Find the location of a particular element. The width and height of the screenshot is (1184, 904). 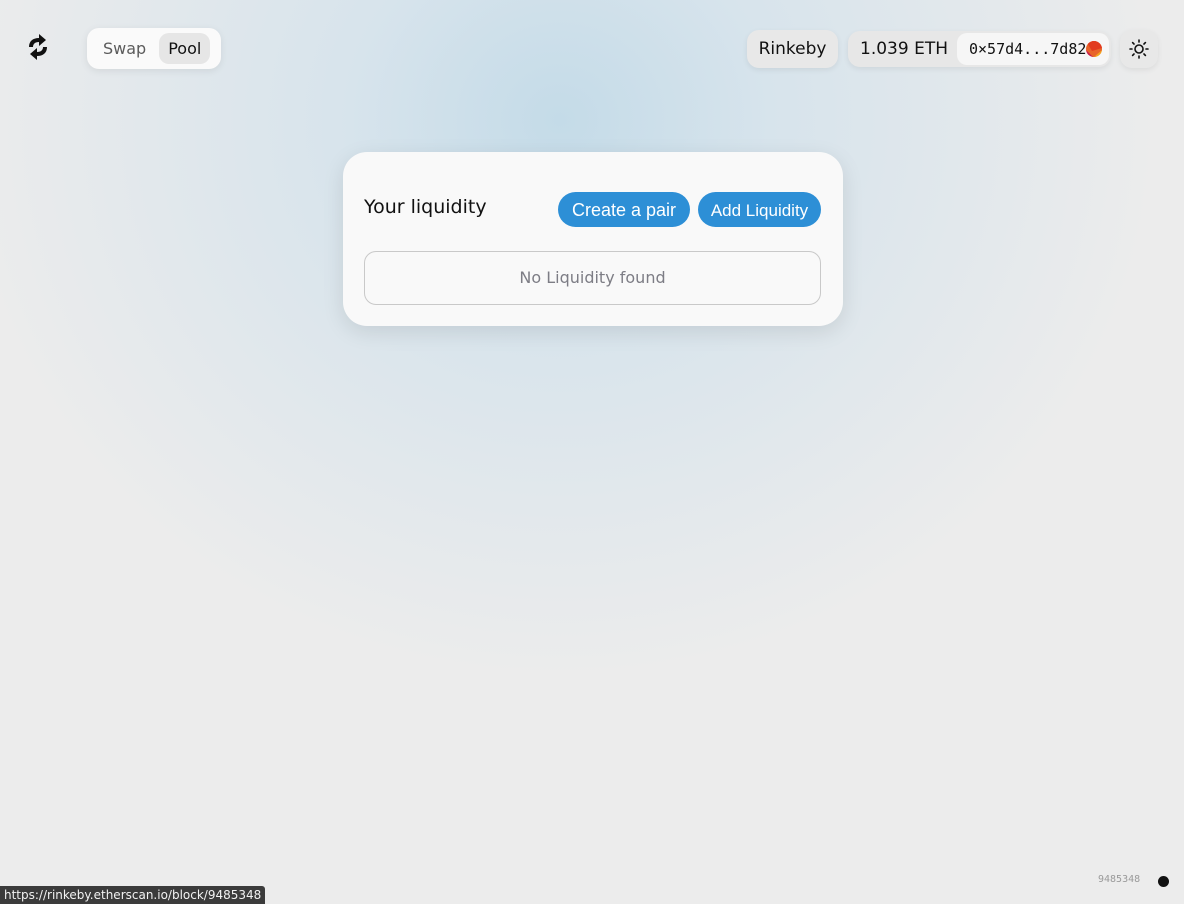

app-logo is located at coordinates (38, 47).